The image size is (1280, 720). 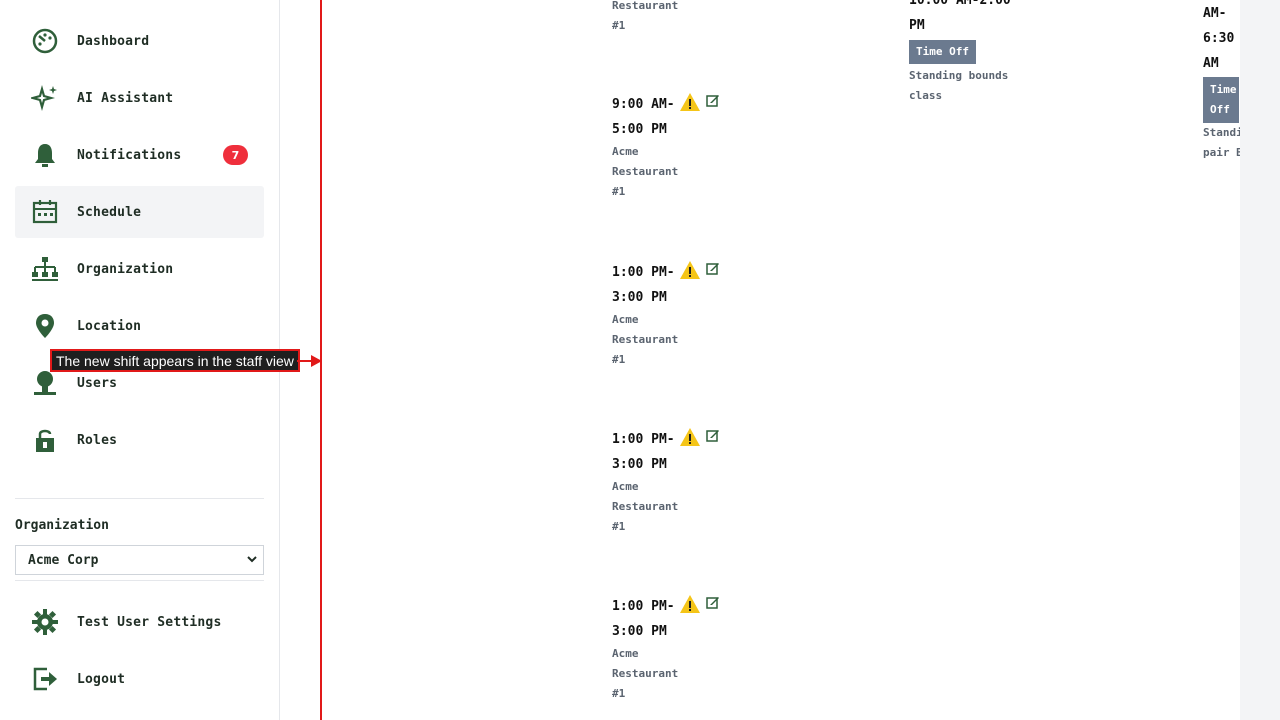 I want to click on sidebar-item-label: Logout, so click(x=101, y=679).